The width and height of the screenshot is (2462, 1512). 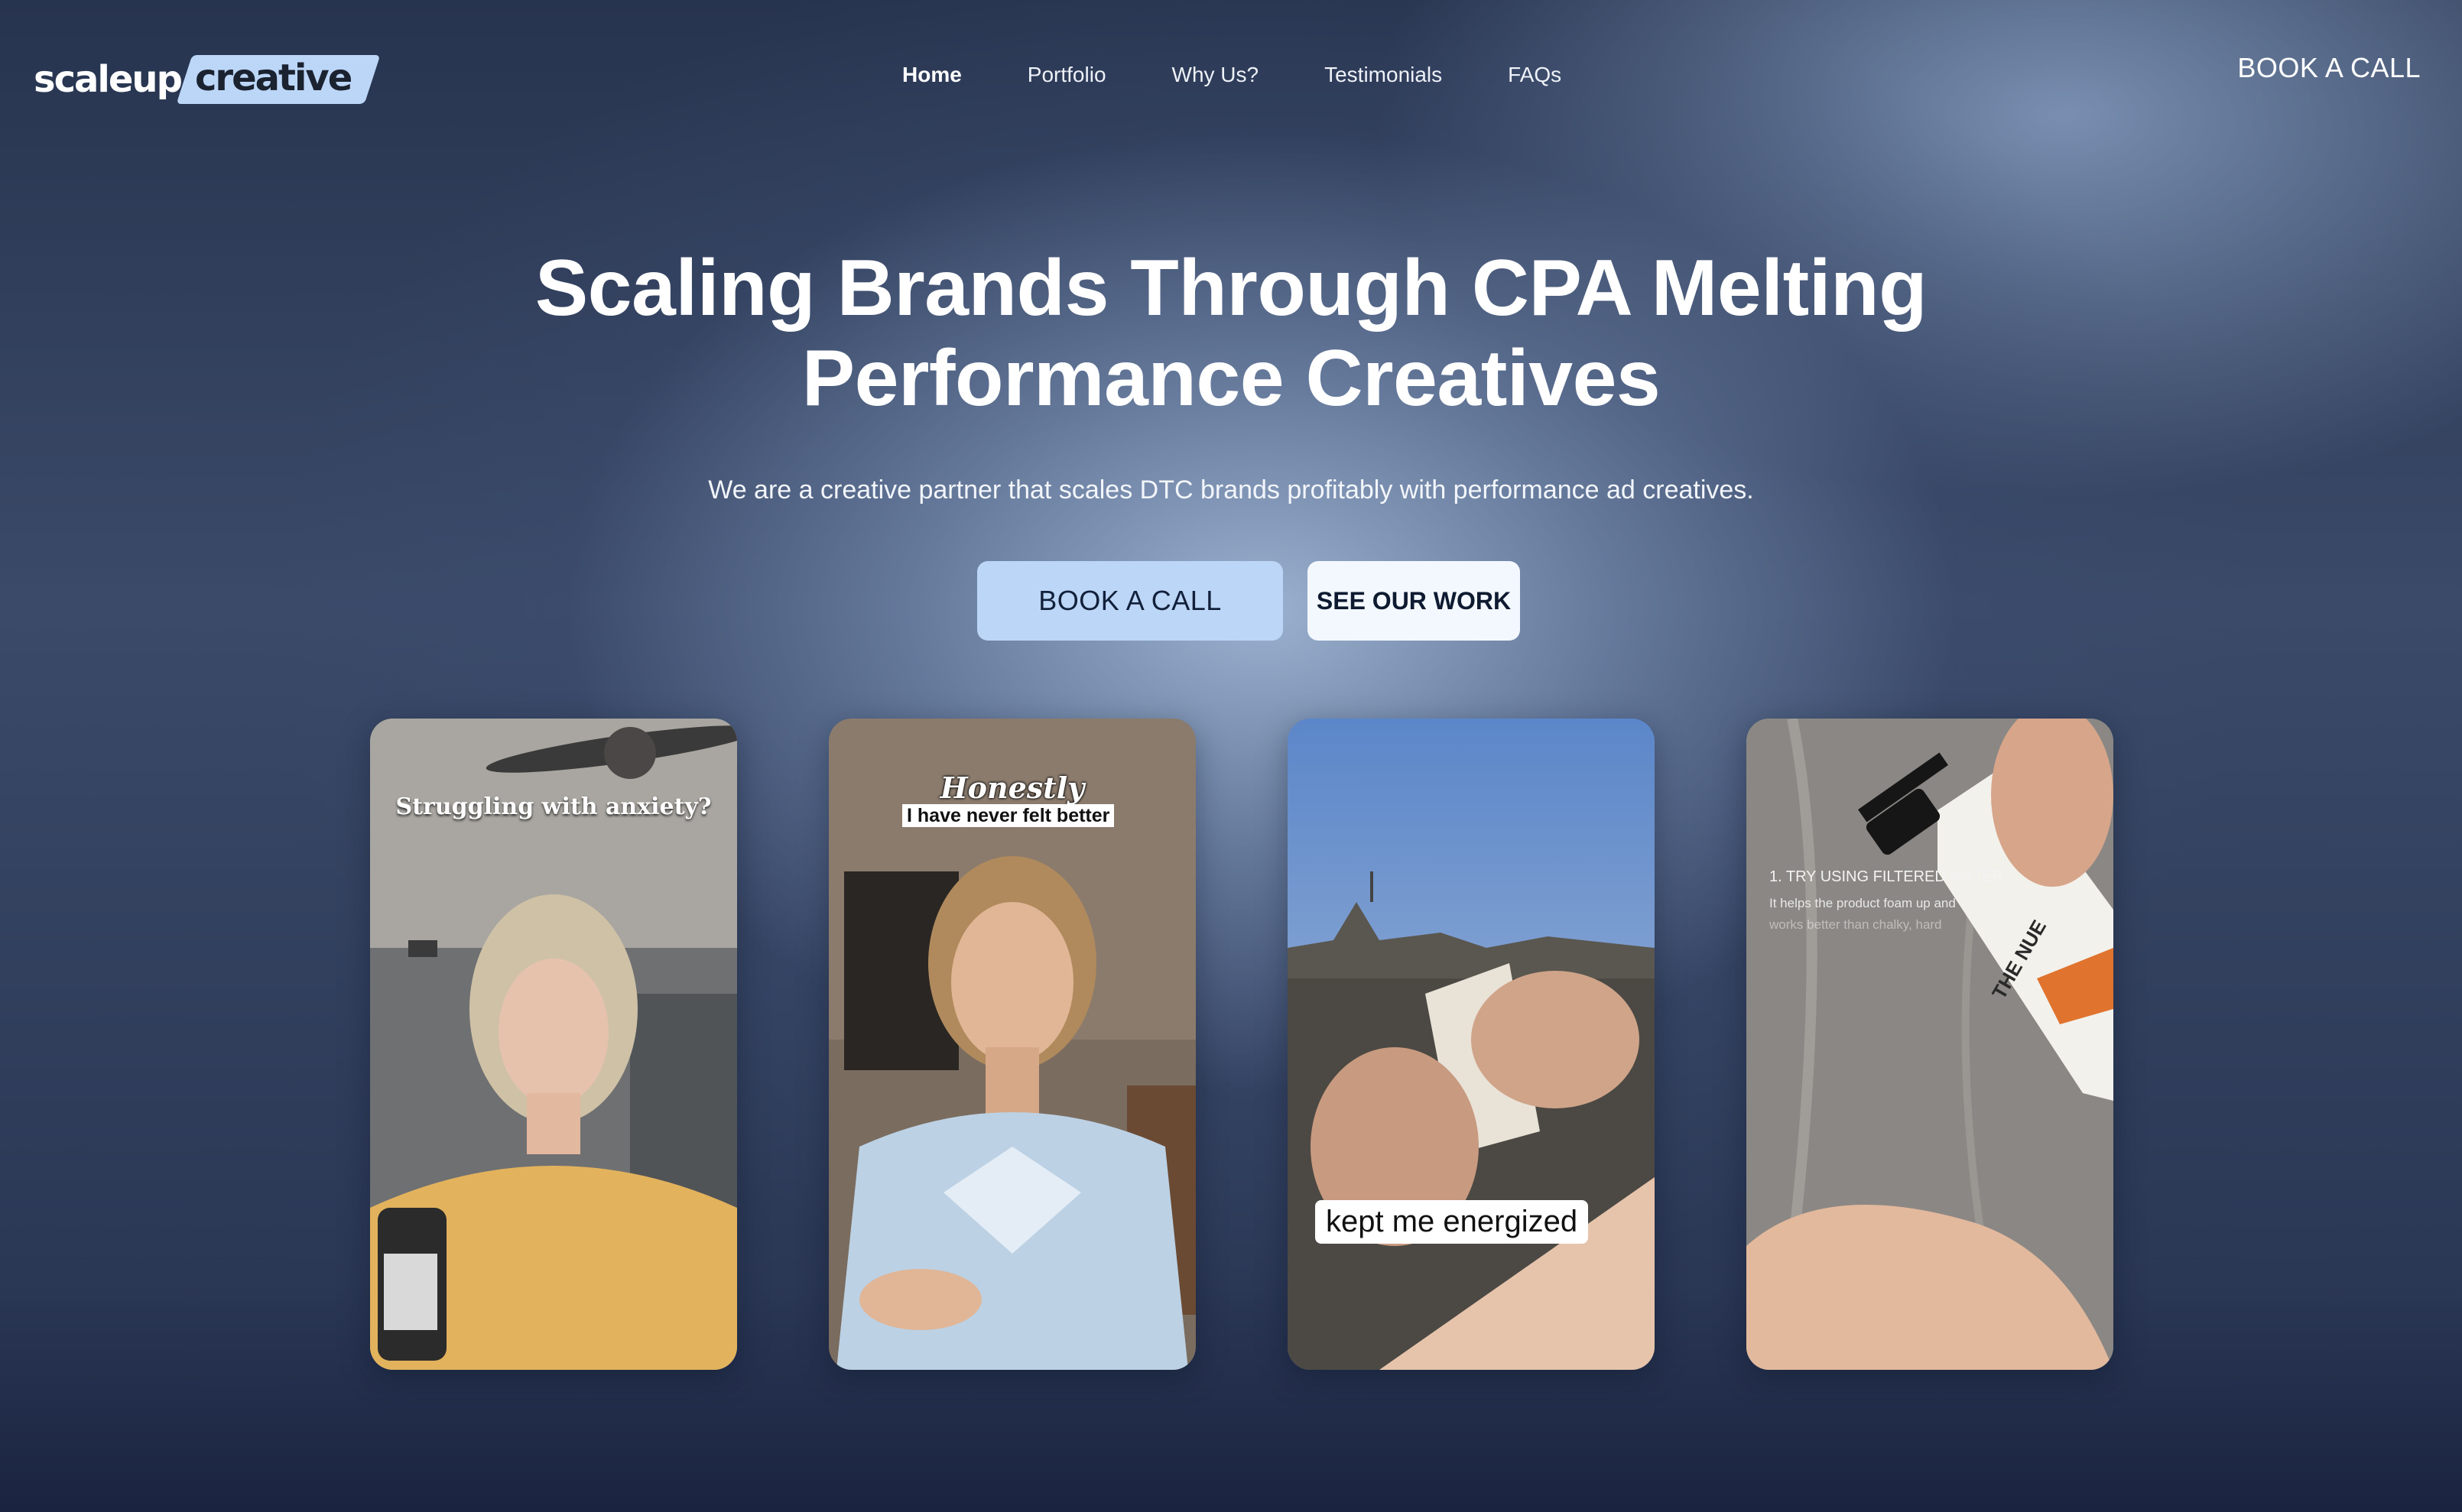 I want to click on card-caption: Struggling with anxiety?, so click(x=553, y=806).